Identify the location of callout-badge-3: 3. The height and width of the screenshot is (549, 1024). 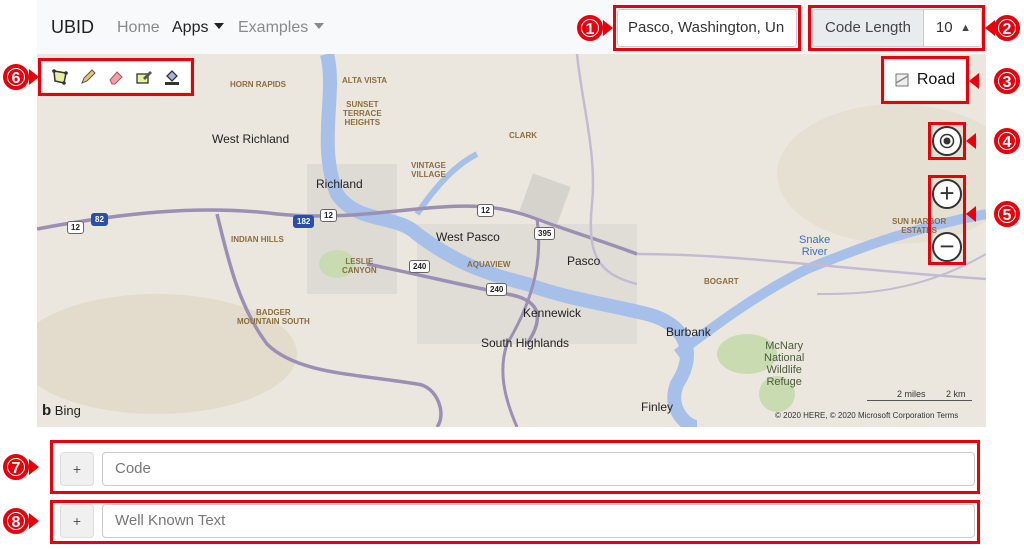
(1007, 81).